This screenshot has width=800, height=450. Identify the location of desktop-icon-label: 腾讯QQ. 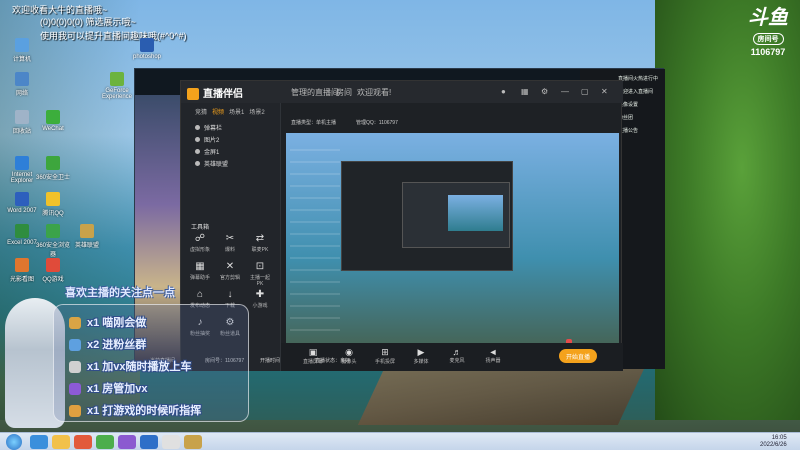
(53, 214).